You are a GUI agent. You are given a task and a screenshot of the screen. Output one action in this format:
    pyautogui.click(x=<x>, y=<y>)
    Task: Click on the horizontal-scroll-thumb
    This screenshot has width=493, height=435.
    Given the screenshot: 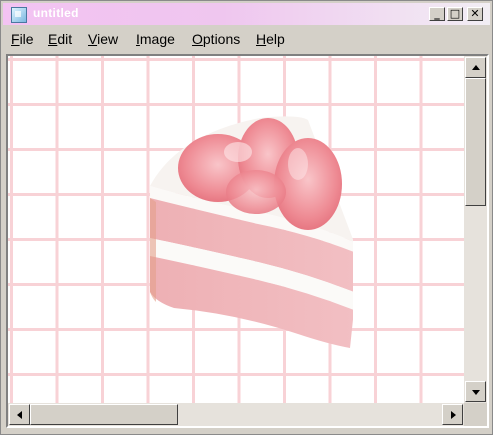 What is the action you would take?
    pyautogui.click(x=104, y=414)
    